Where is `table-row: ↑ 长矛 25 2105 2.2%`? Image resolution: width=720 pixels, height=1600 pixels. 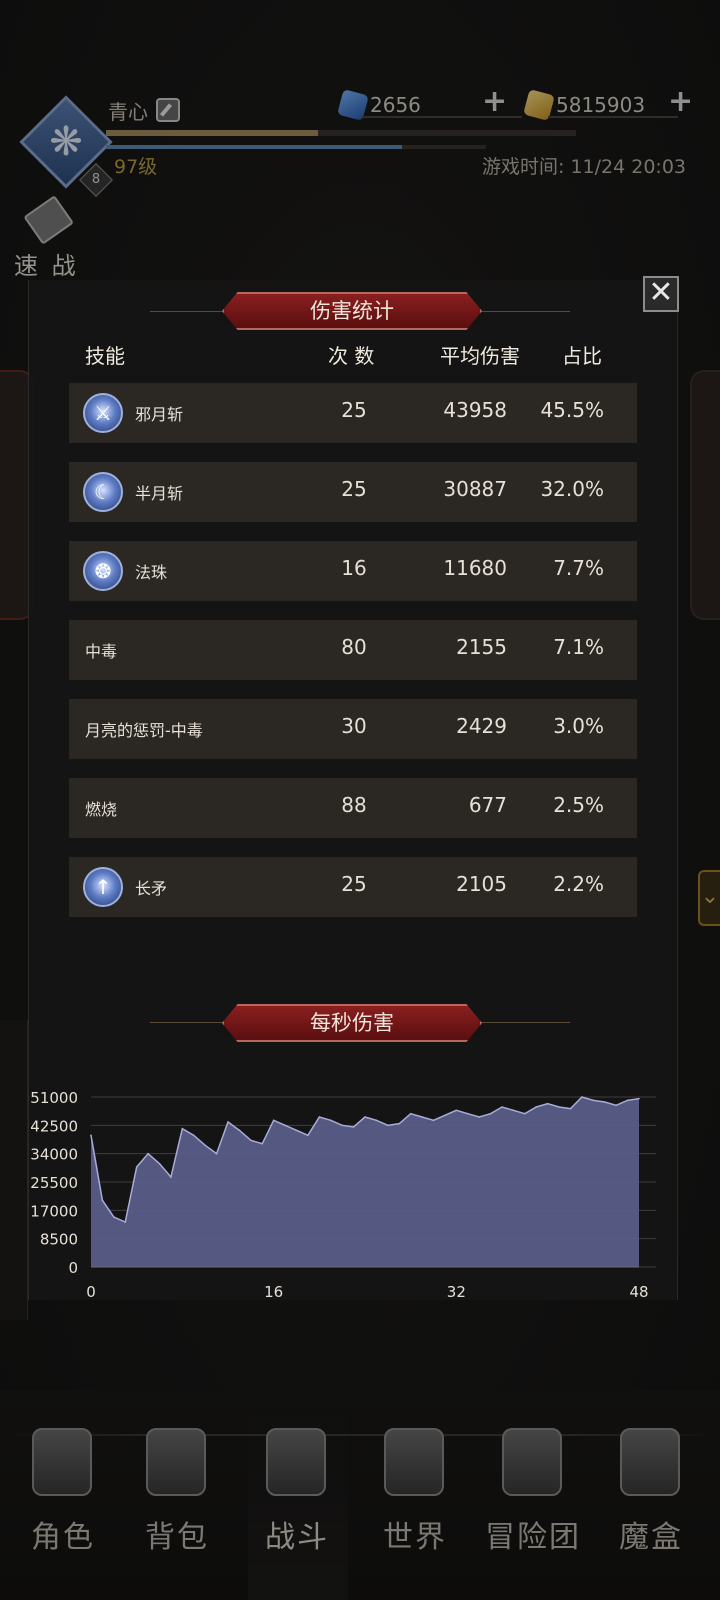
table-row: ↑ 长矛 25 2105 2.2% is located at coordinates (353, 887).